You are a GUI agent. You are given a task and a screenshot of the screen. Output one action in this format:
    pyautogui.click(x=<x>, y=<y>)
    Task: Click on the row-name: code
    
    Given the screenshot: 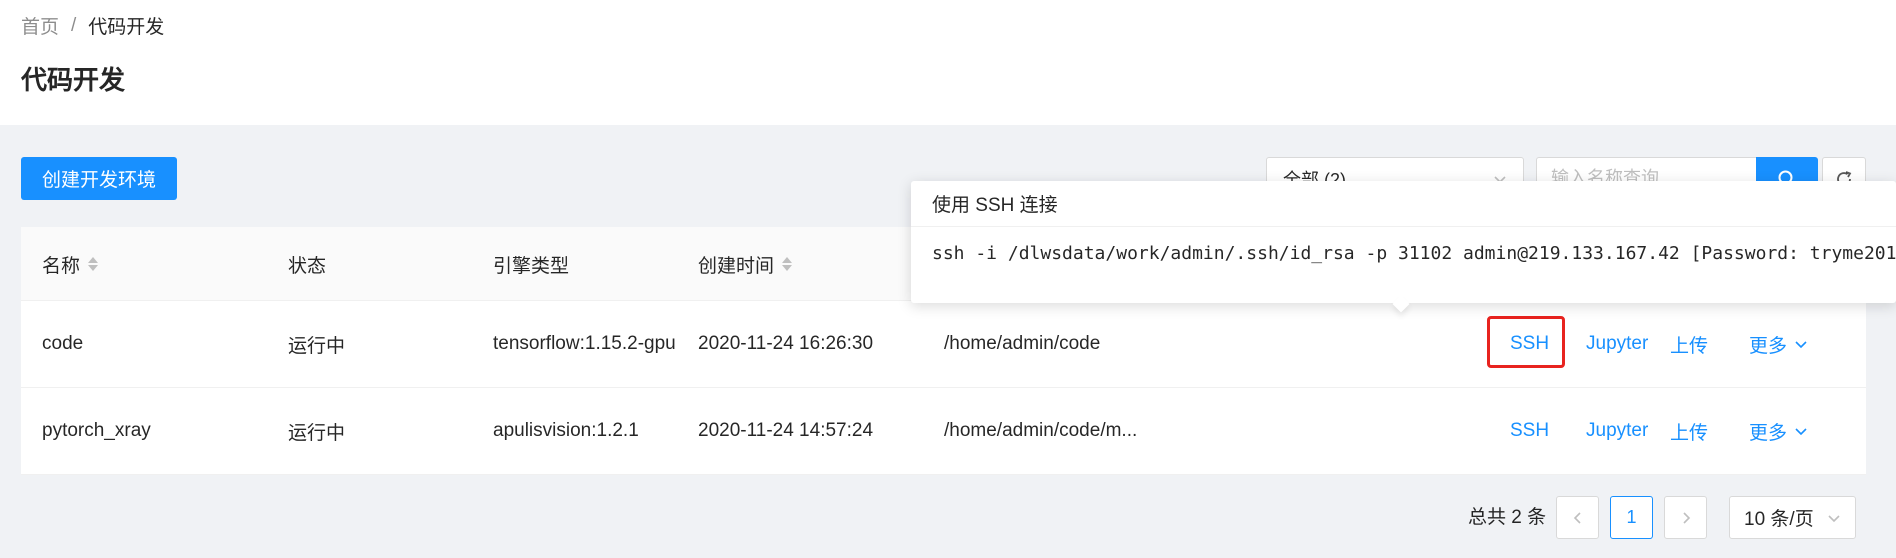 What is the action you would take?
    pyautogui.click(x=63, y=343)
    